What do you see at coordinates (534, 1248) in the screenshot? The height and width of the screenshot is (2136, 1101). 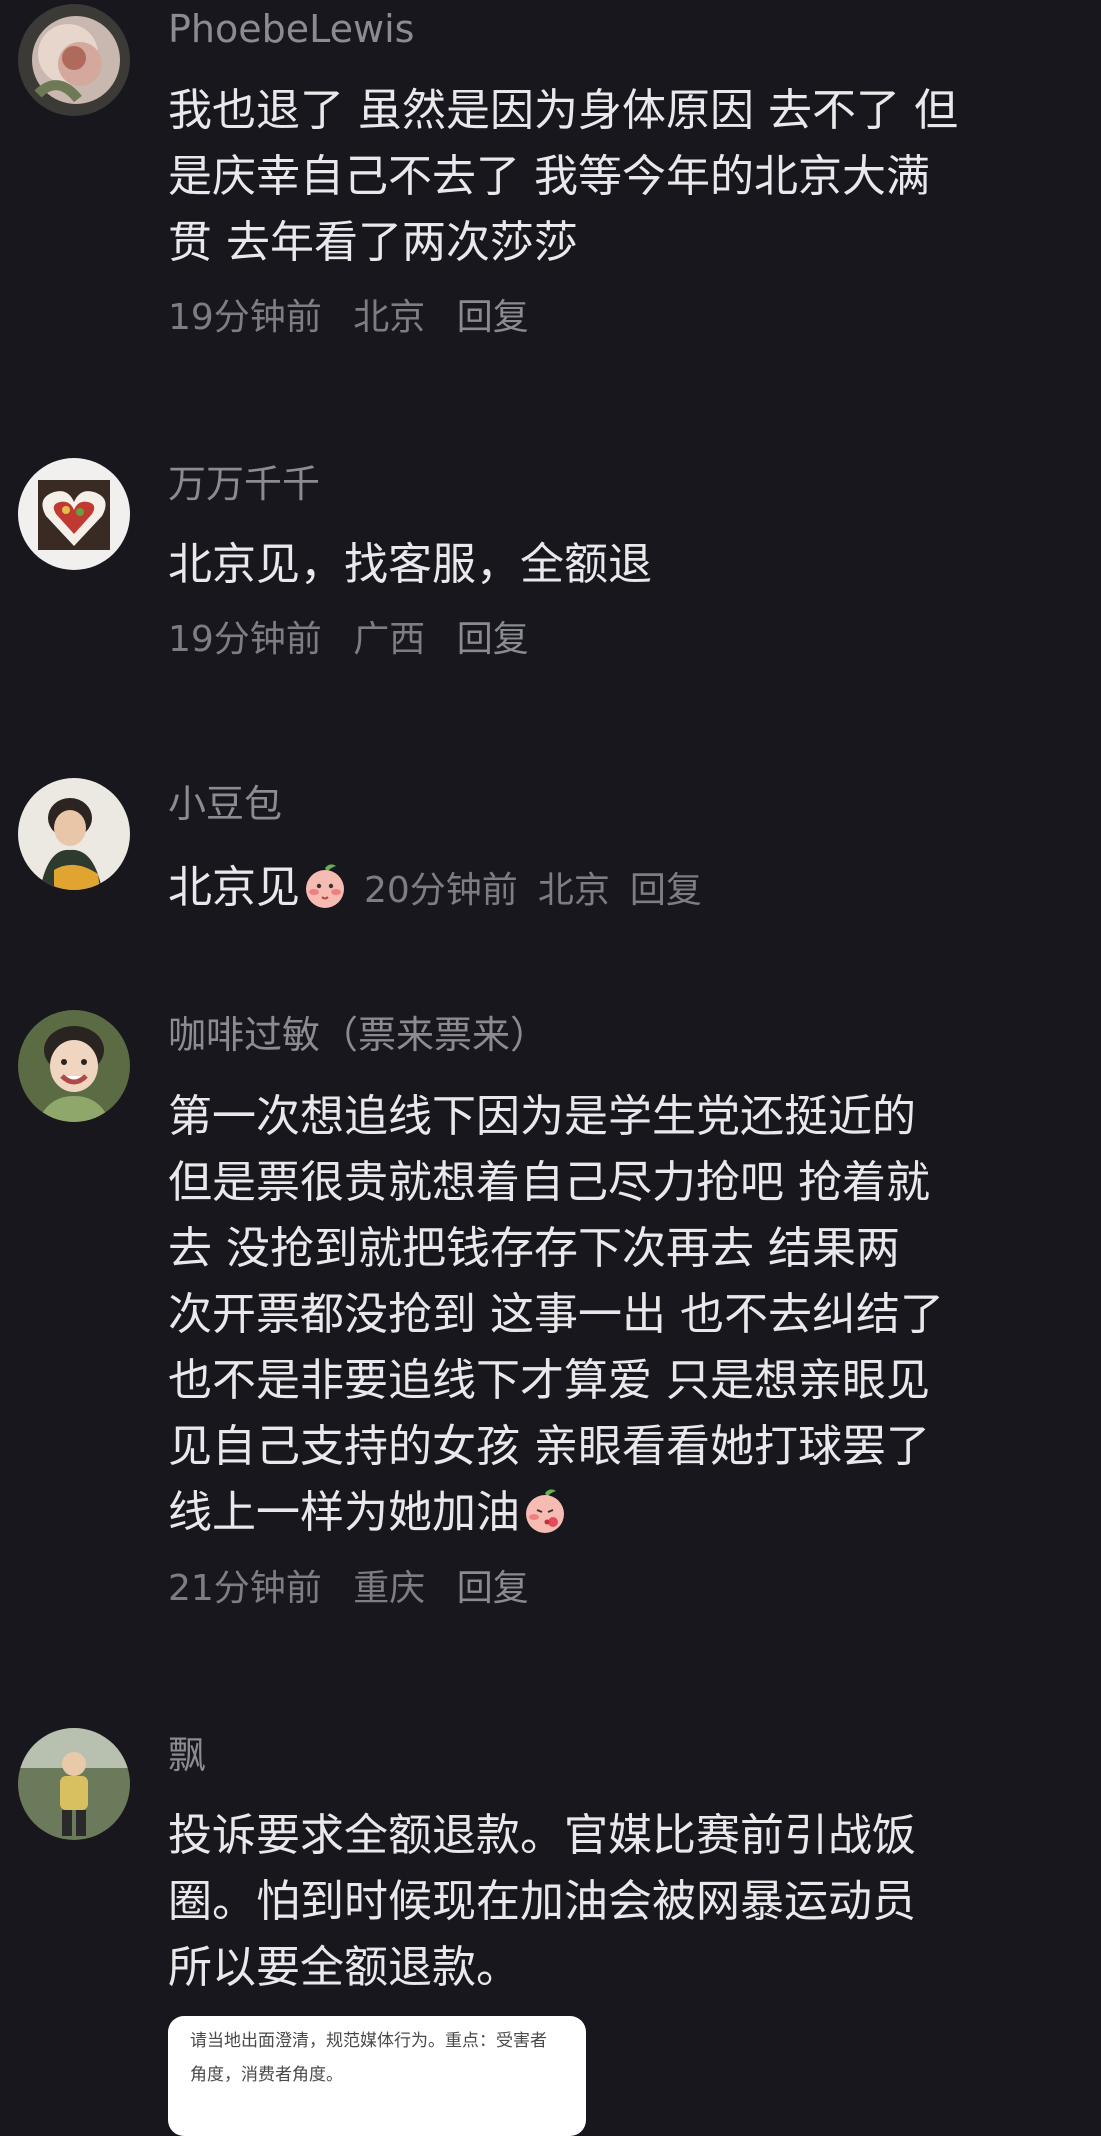 I see `comment-text-line: 去 没抢到就把钱存存下次再去 结果两` at bounding box center [534, 1248].